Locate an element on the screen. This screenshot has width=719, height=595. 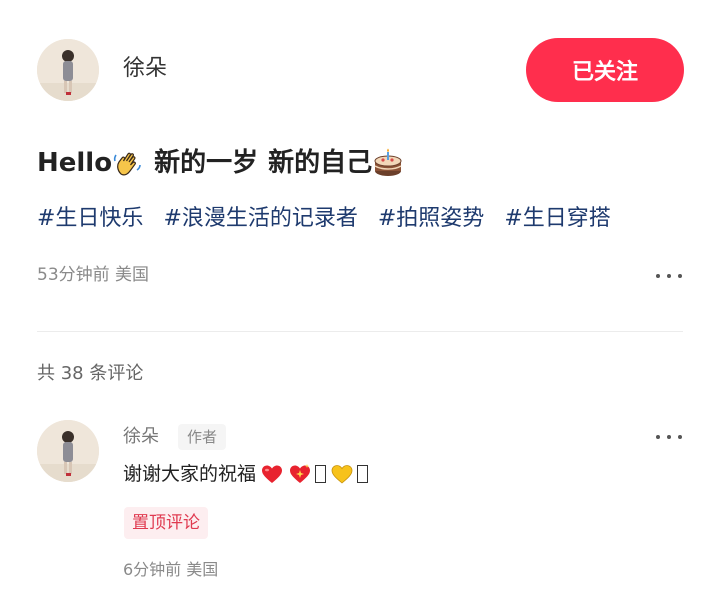
hashtag-list: #生日快乐 #浪漫生活的记录者 #拍照姿势 #生日穿搭 is located at coordinates (330, 219).